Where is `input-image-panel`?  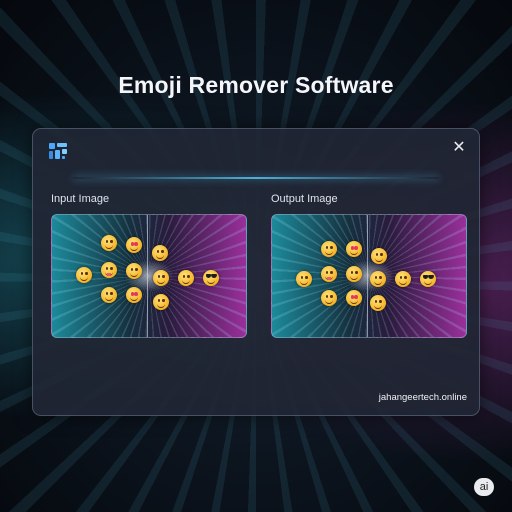 input-image-panel is located at coordinates (149, 276).